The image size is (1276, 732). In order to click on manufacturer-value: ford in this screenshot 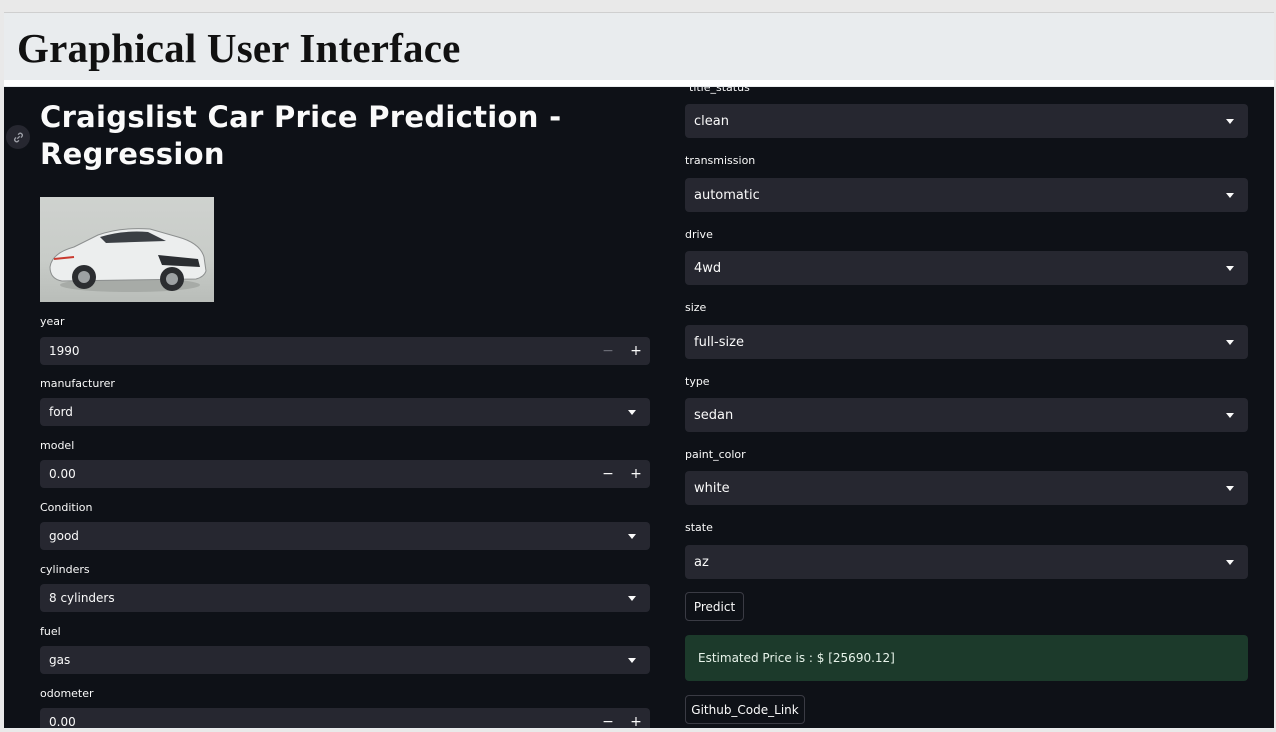, I will do `click(61, 412)`.